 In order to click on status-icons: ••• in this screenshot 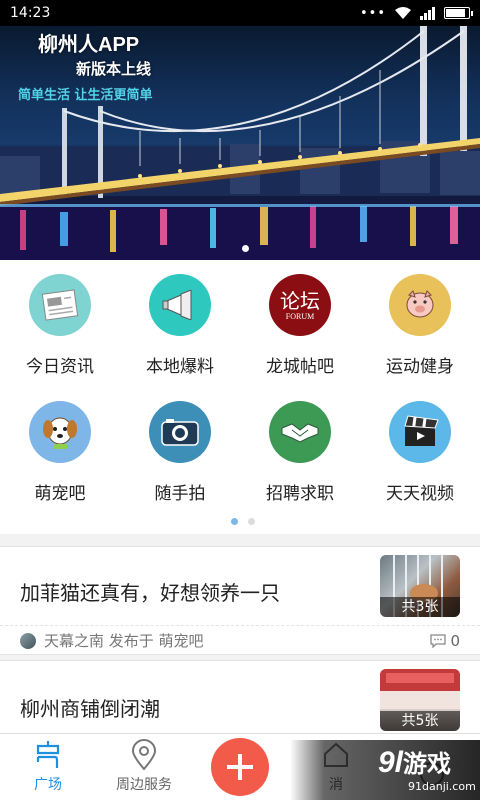, I will do `click(416, 13)`.